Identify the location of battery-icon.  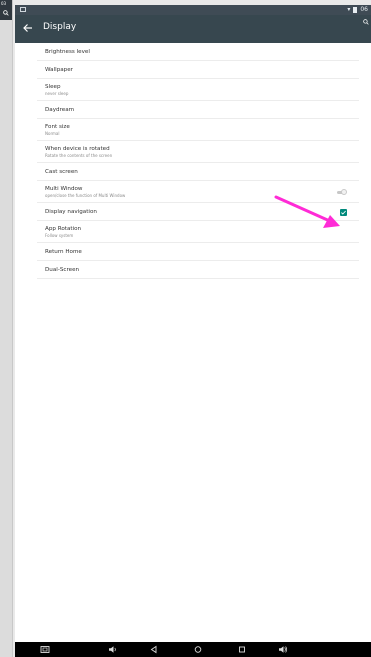
(355, 9).